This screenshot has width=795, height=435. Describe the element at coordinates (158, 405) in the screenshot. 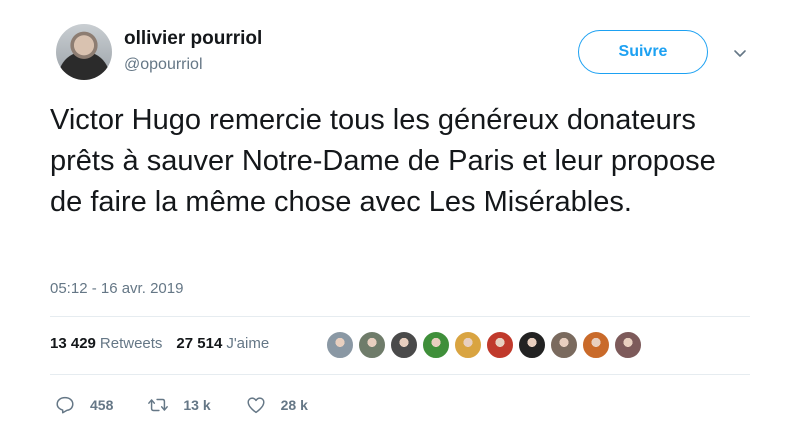

I see `retweet-icon` at that location.